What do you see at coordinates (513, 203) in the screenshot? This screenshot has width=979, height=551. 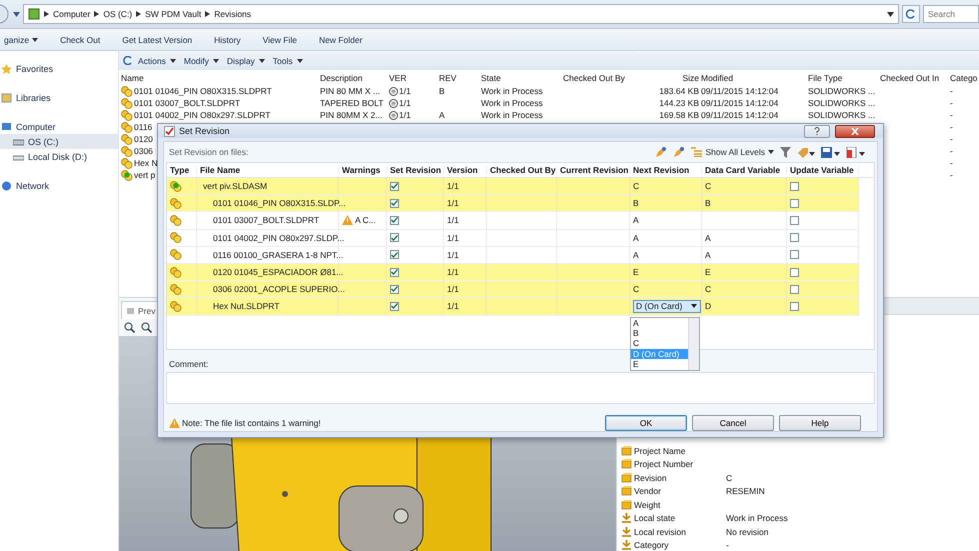 I see `table-row: 0101 01046_PIN O80X315.SLDP... 1/1 B B` at bounding box center [513, 203].